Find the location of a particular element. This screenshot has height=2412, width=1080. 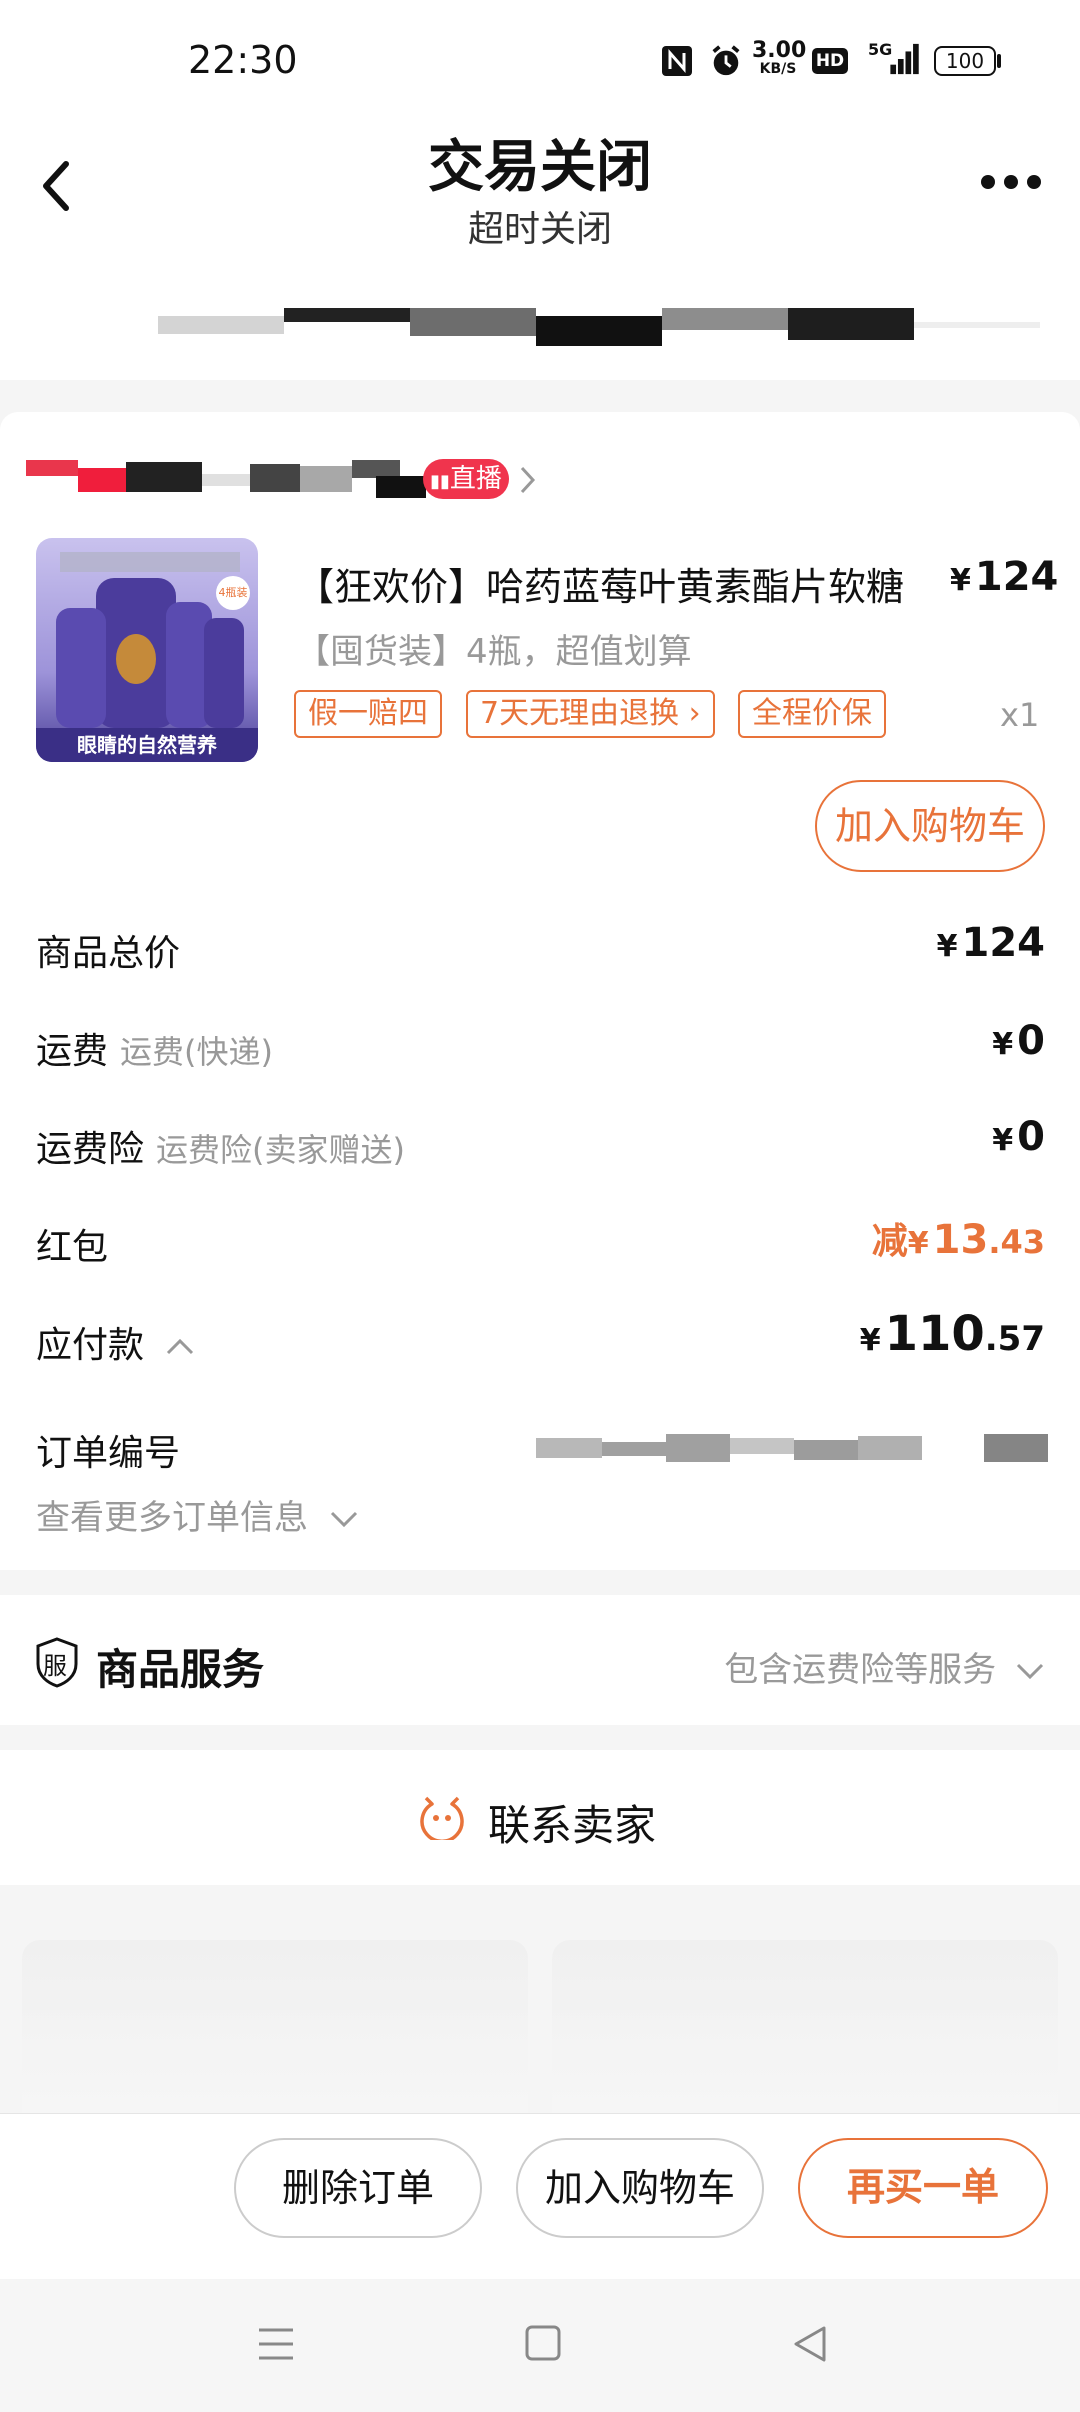

shipping-row: 运费 运费(快递) is located at coordinates (154, 1048).